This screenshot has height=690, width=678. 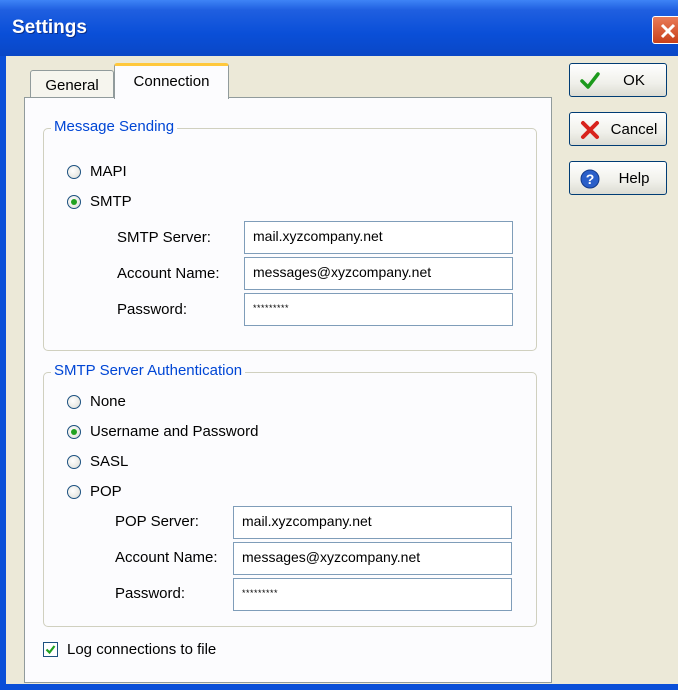 What do you see at coordinates (74, 401) in the screenshot?
I see `radio-auth-none-circle` at bounding box center [74, 401].